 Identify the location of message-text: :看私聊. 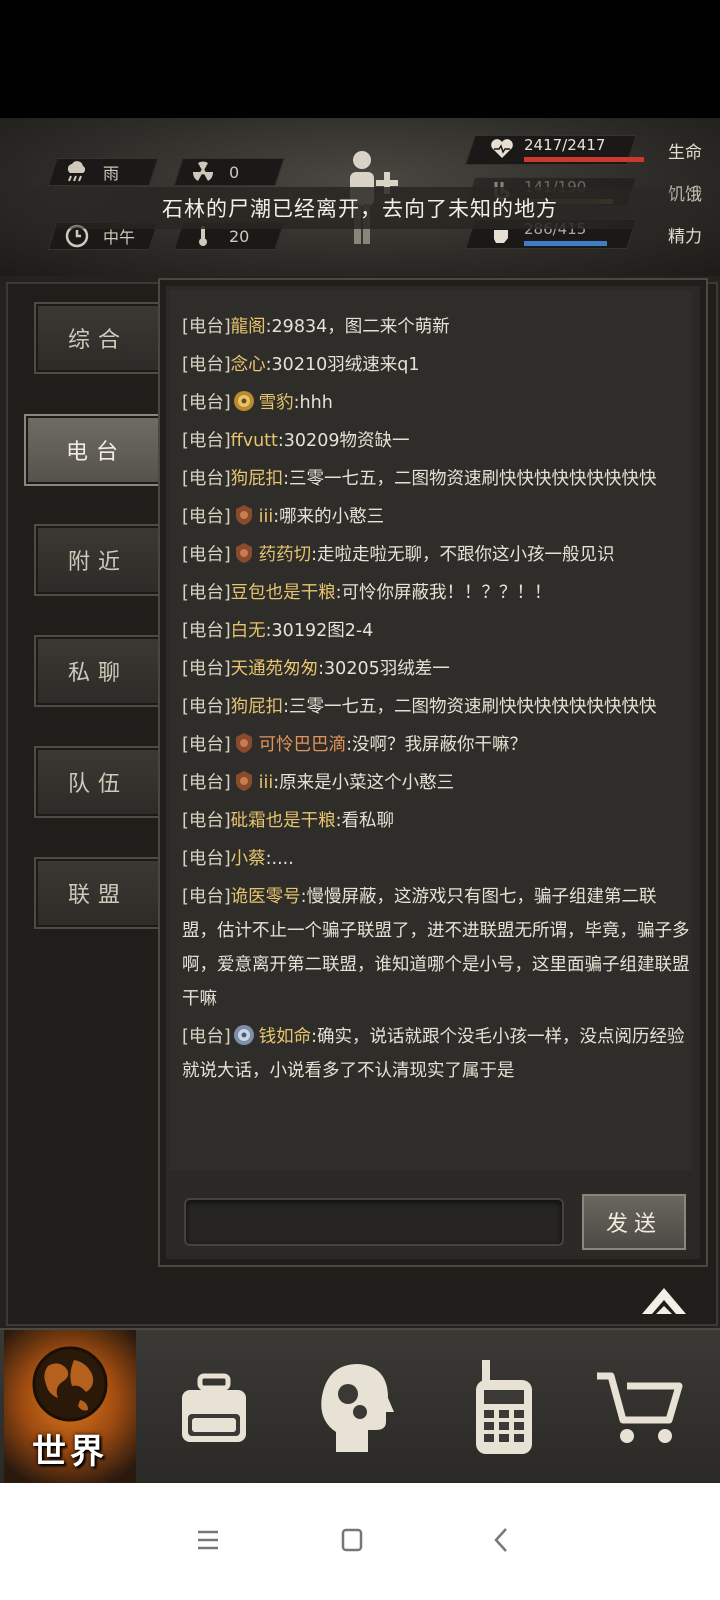
(365, 821).